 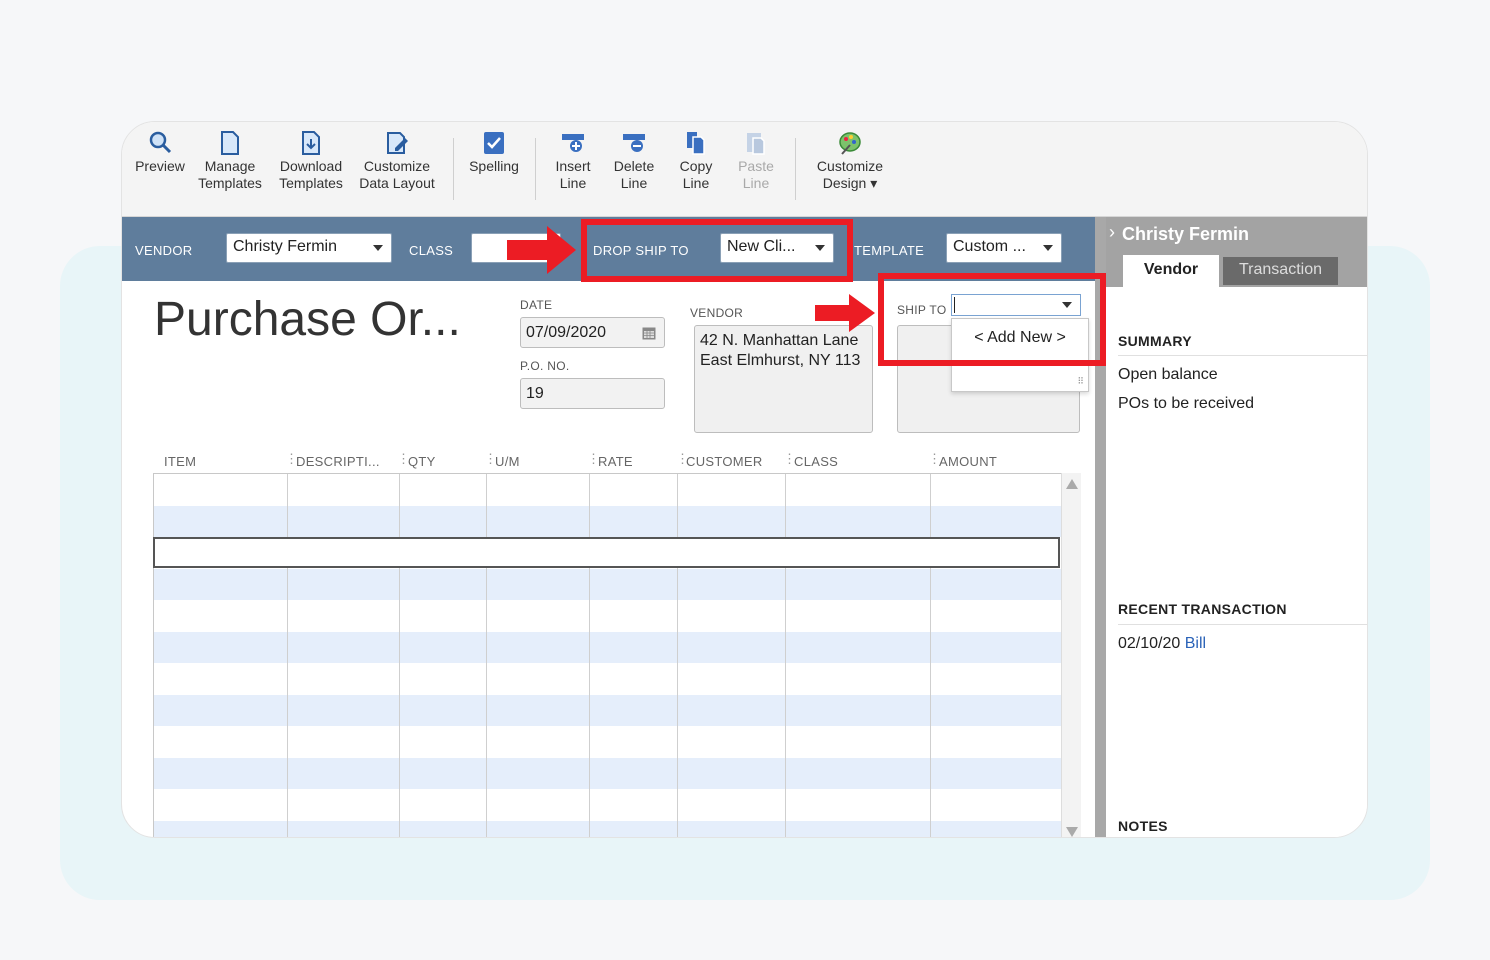 What do you see at coordinates (634, 161) in the screenshot?
I see `delete-line-button: Delete Line` at bounding box center [634, 161].